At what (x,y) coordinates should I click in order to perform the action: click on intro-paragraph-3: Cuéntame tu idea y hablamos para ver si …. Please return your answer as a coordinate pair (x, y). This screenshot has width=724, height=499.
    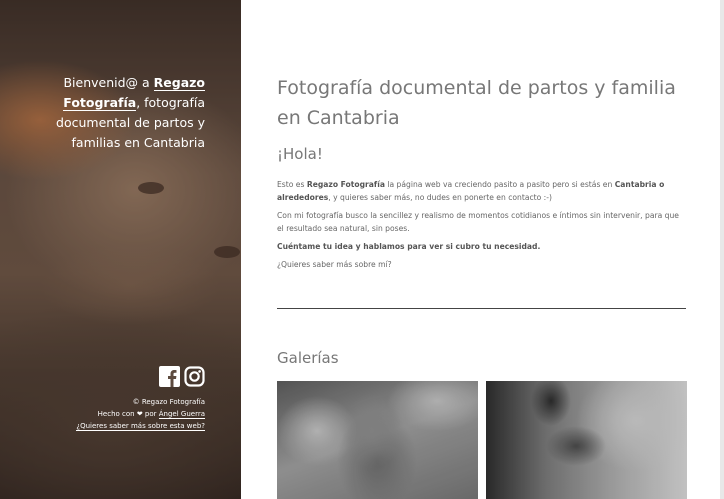
    Looking at the image, I should click on (409, 246).